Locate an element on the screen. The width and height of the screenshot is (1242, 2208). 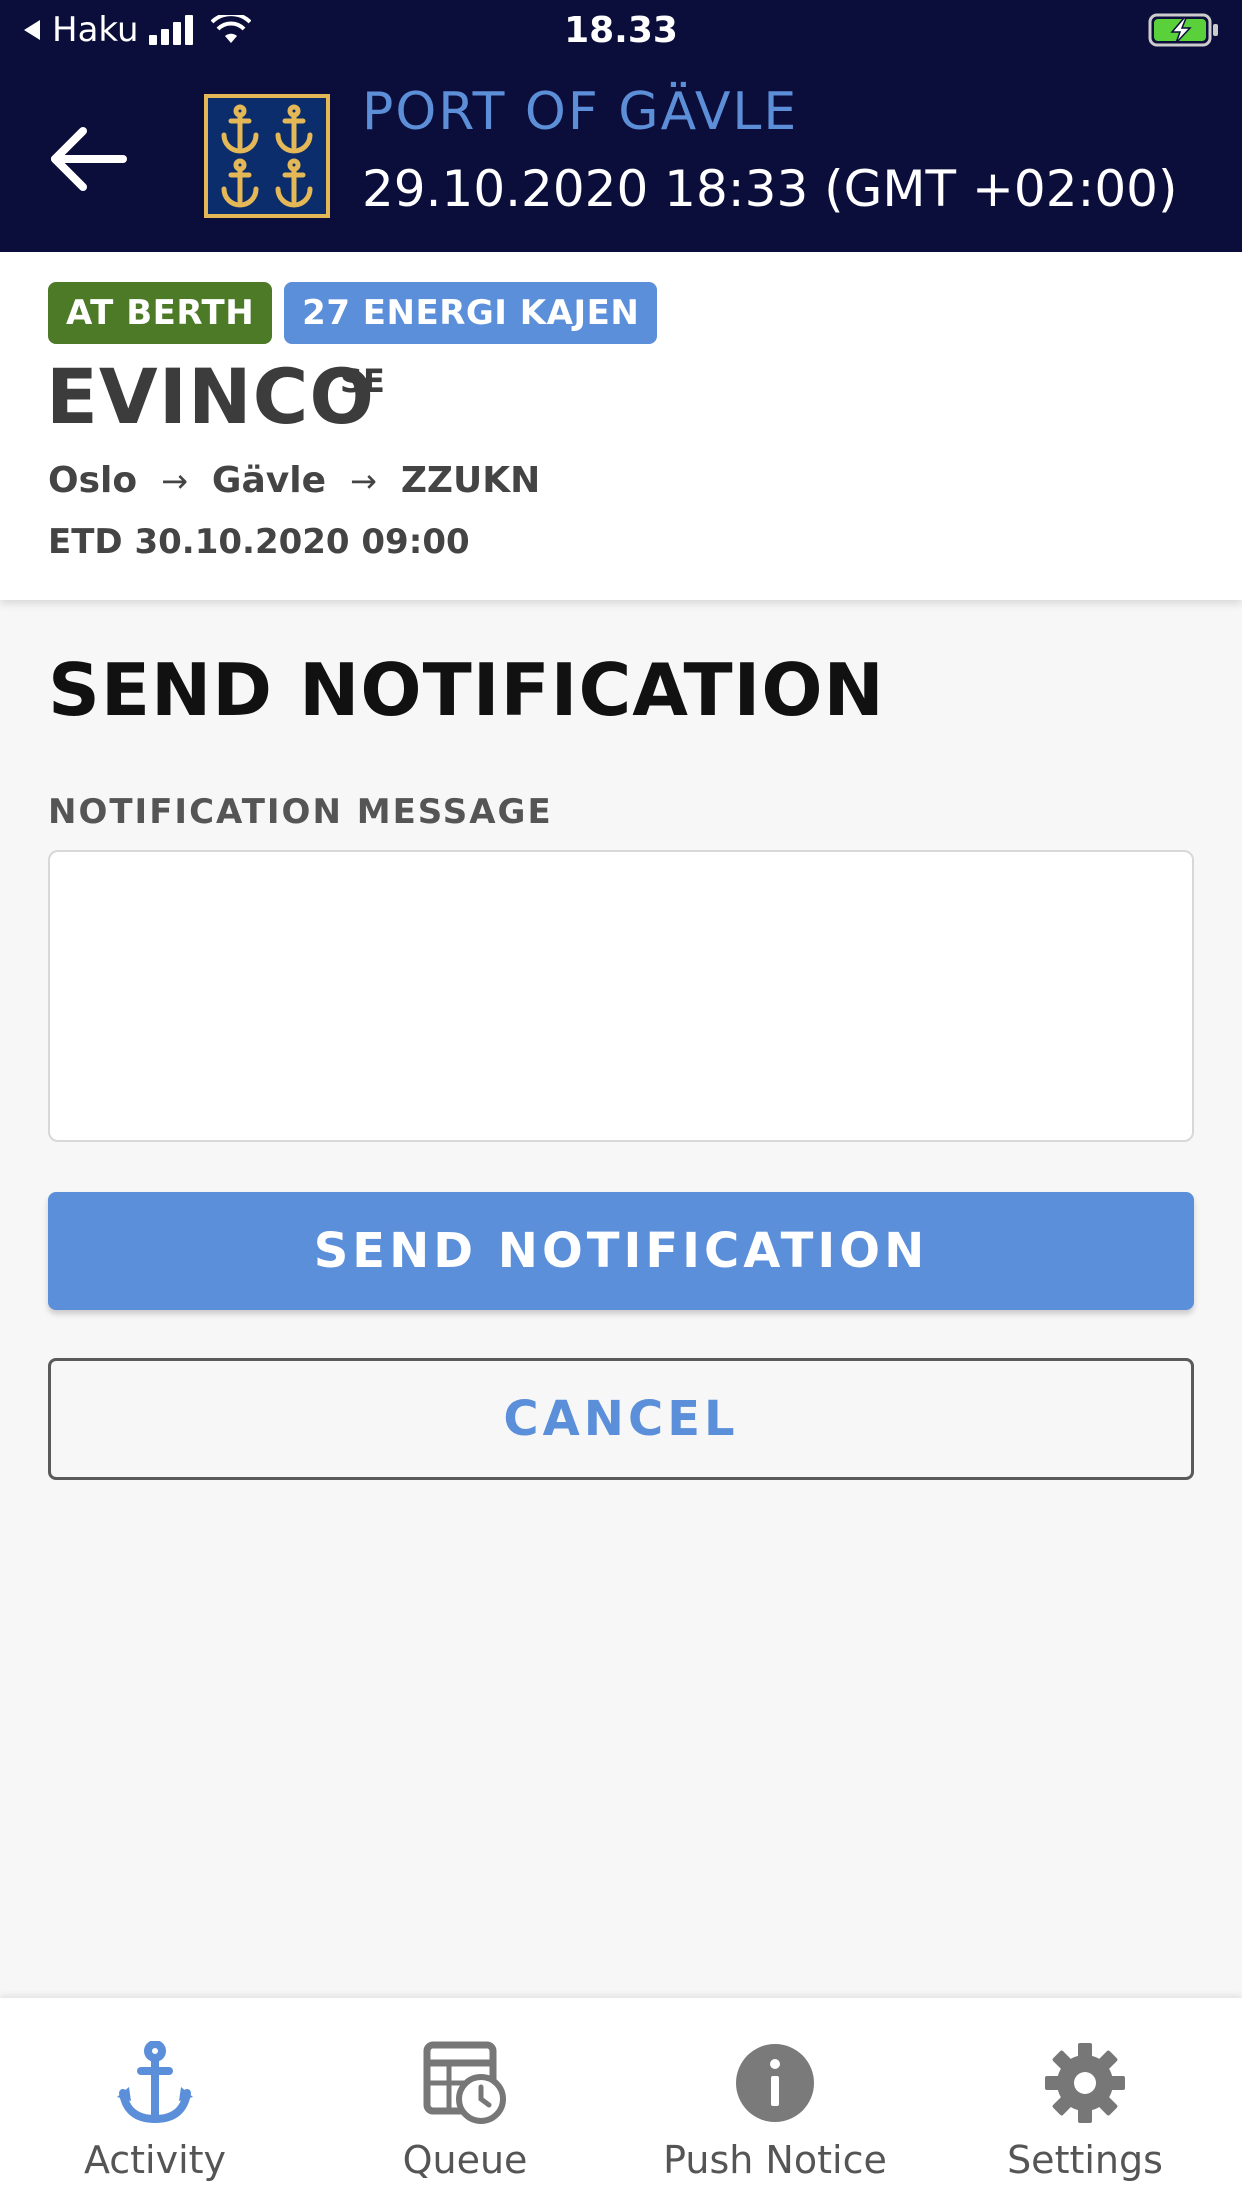
port-logo is located at coordinates (267, 156).